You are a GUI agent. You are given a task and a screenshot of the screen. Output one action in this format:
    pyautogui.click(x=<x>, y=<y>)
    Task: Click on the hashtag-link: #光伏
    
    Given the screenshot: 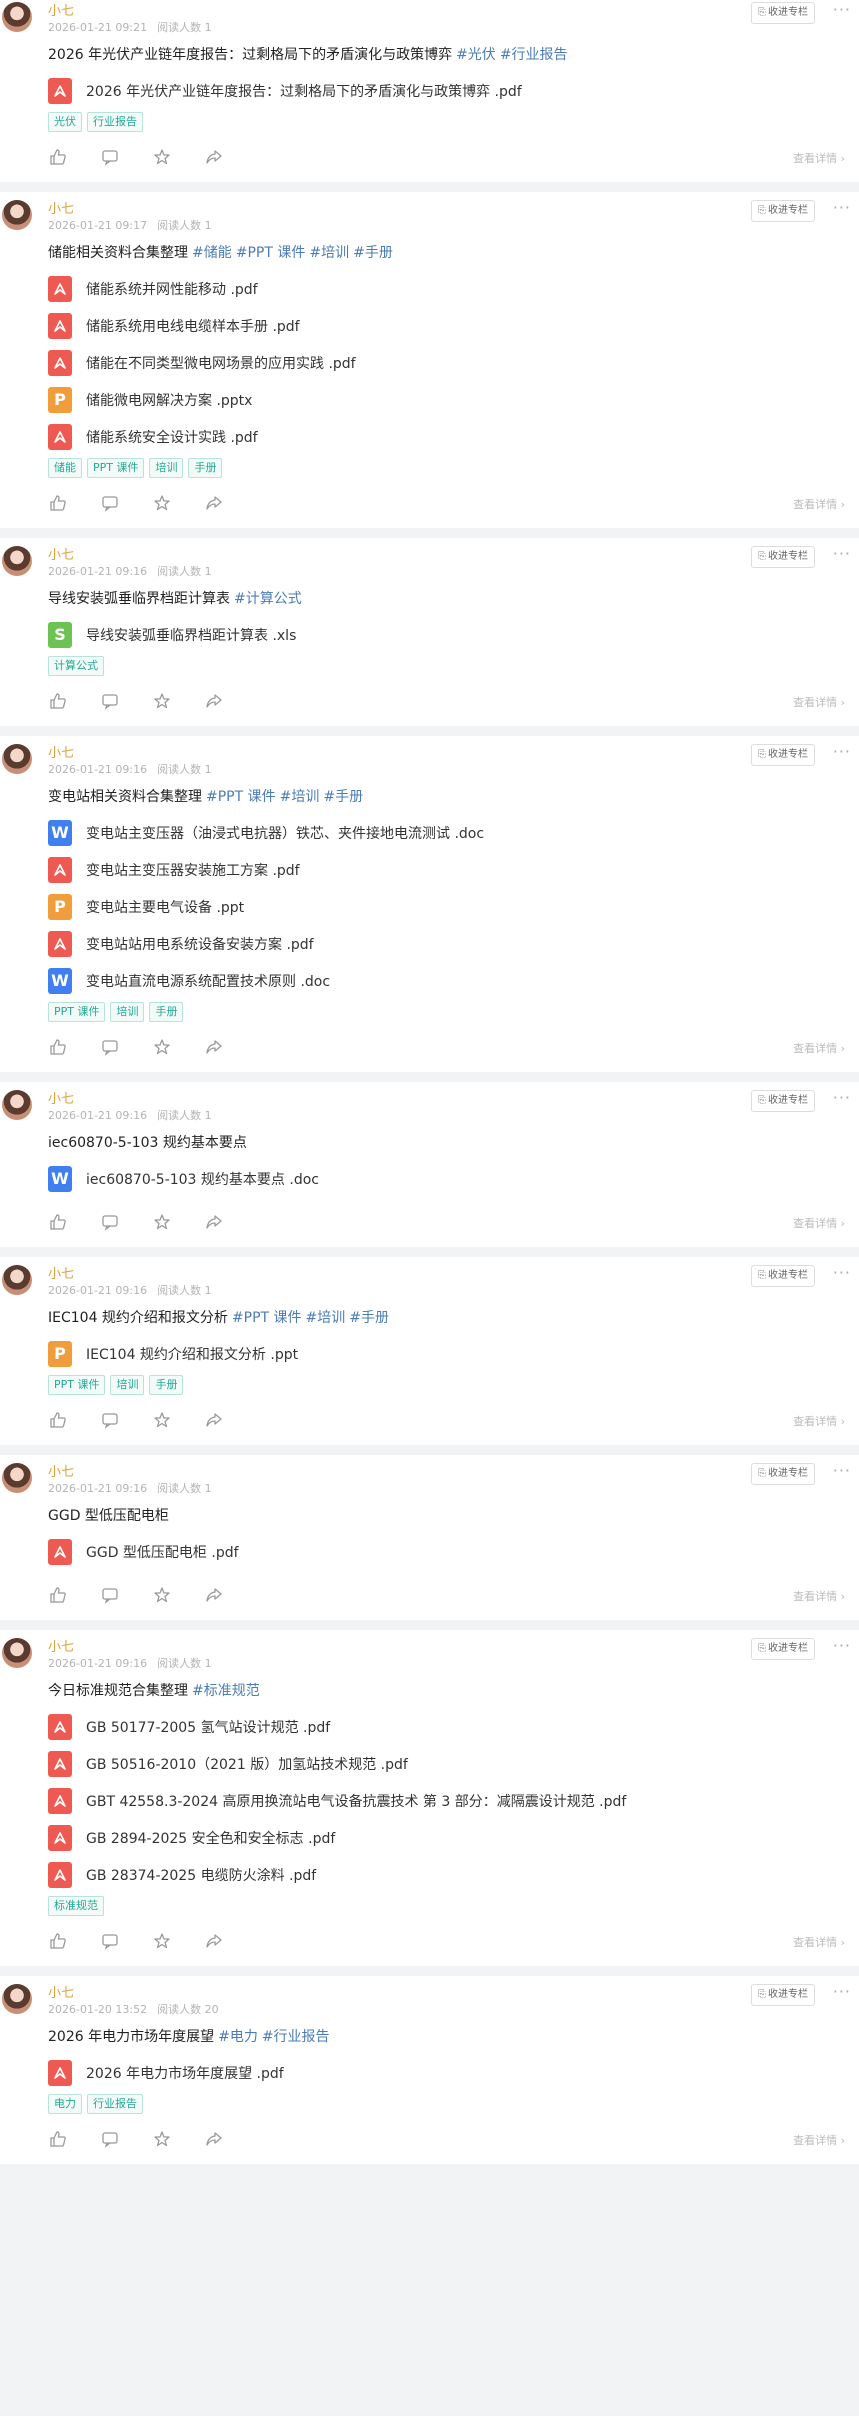 What is the action you would take?
    pyautogui.click(x=476, y=55)
    